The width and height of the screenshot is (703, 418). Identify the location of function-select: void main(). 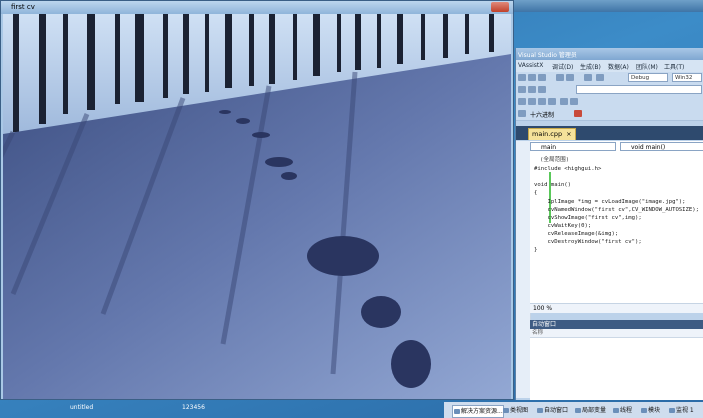
(661, 146).